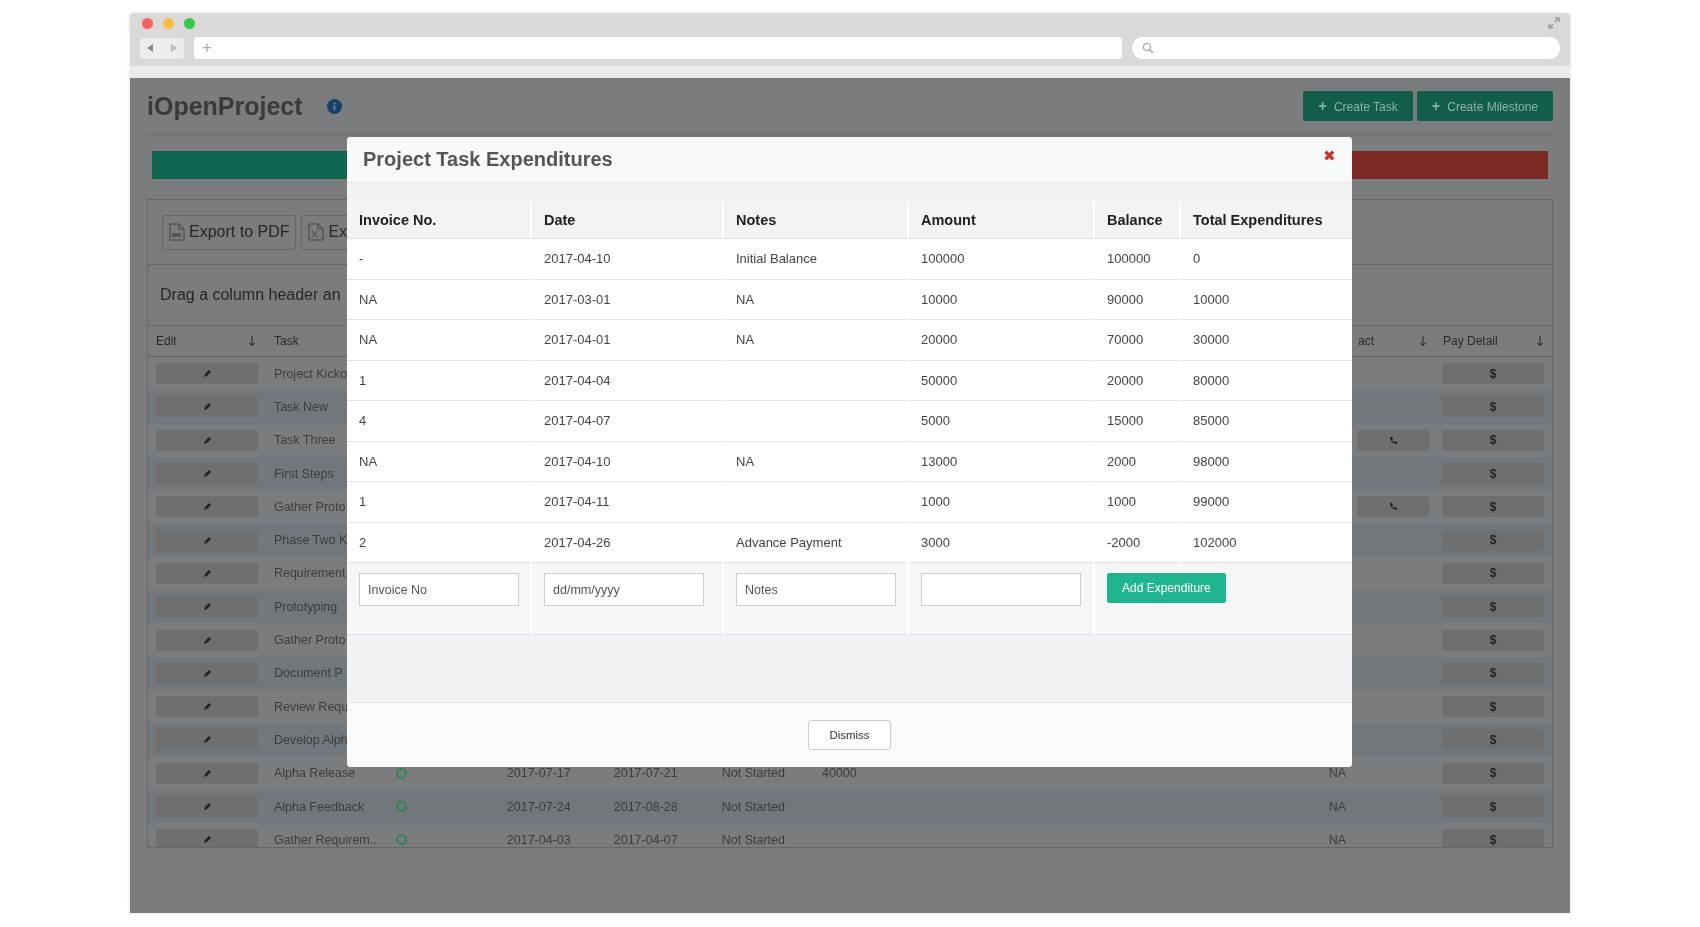 The height and width of the screenshot is (927, 1700). Describe the element at coordinates (849, 735) in the screenshot. I see `dismiss-button: Dismiss` at that location.